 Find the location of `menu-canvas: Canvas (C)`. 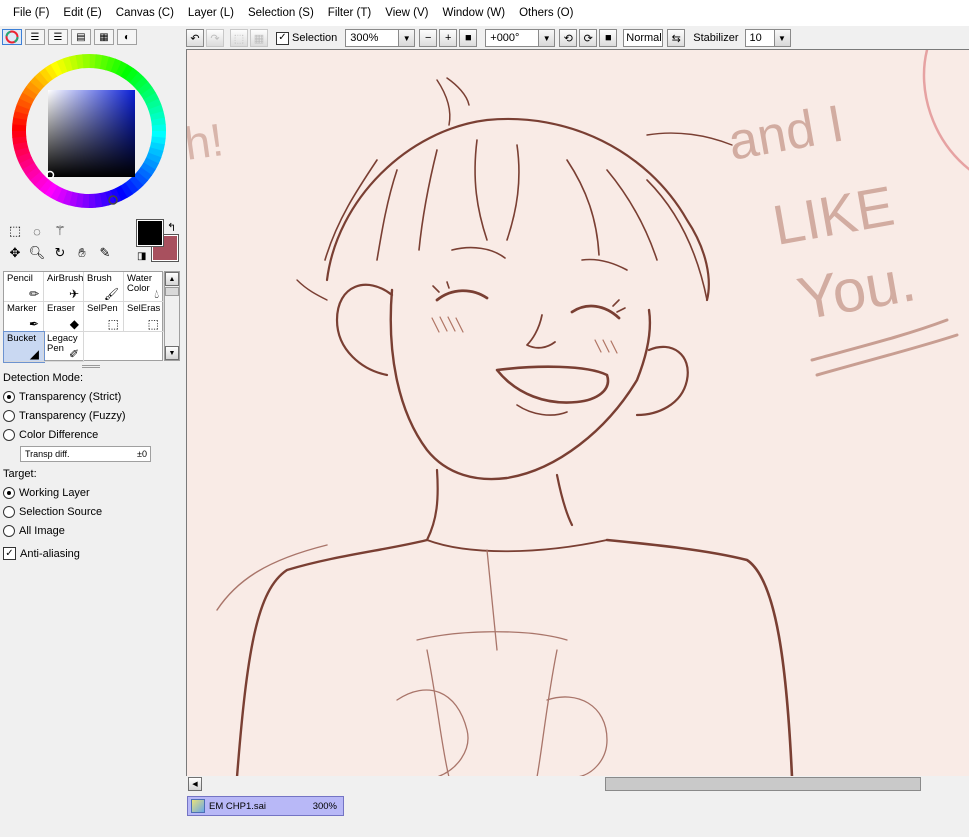

menu-canvas: Canvas (C) is located at coordinates (145, 13).